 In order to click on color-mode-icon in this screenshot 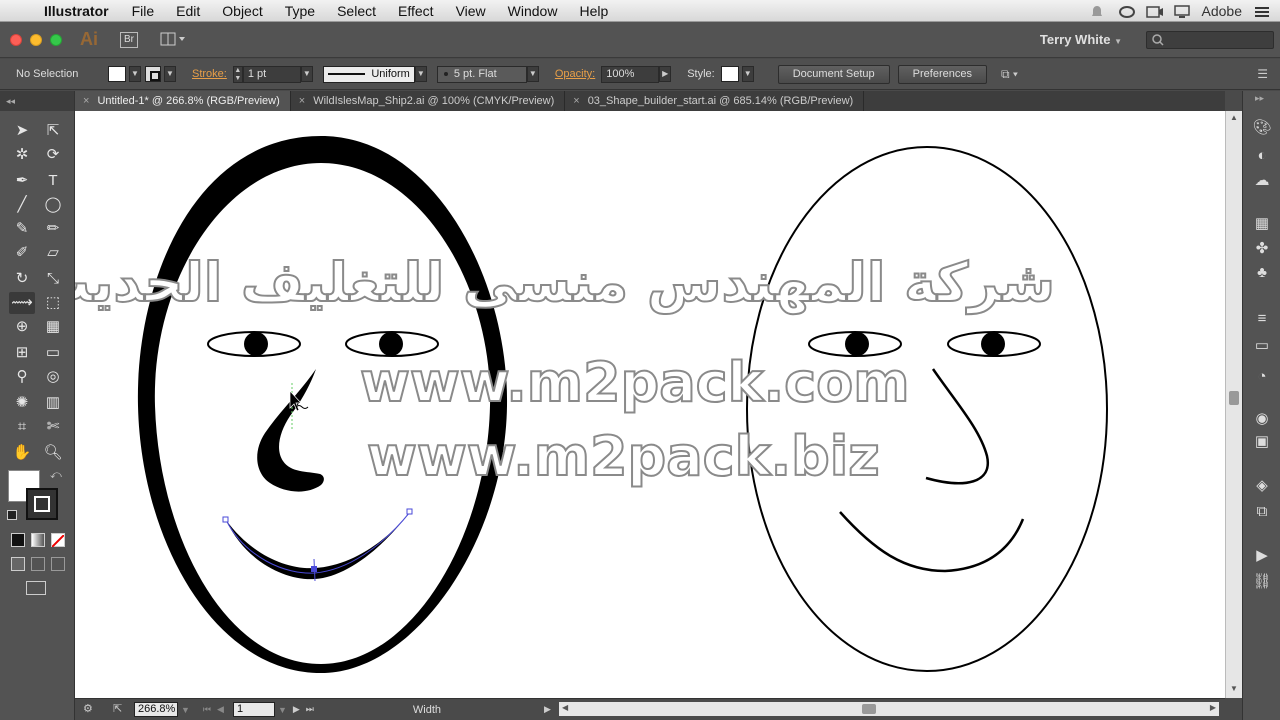, I will do `click(18, 540)`.